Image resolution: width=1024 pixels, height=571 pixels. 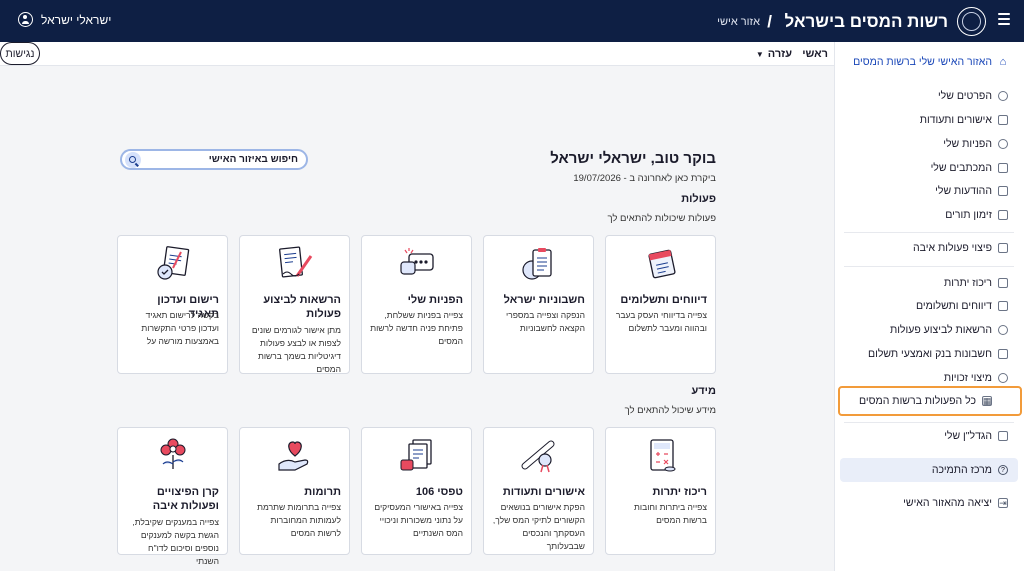 What do you see at coordinates (964, 96) in the screenshot?
I see `sidebar-item-label: הפרטים שלי` at bounding box center [964, 96].